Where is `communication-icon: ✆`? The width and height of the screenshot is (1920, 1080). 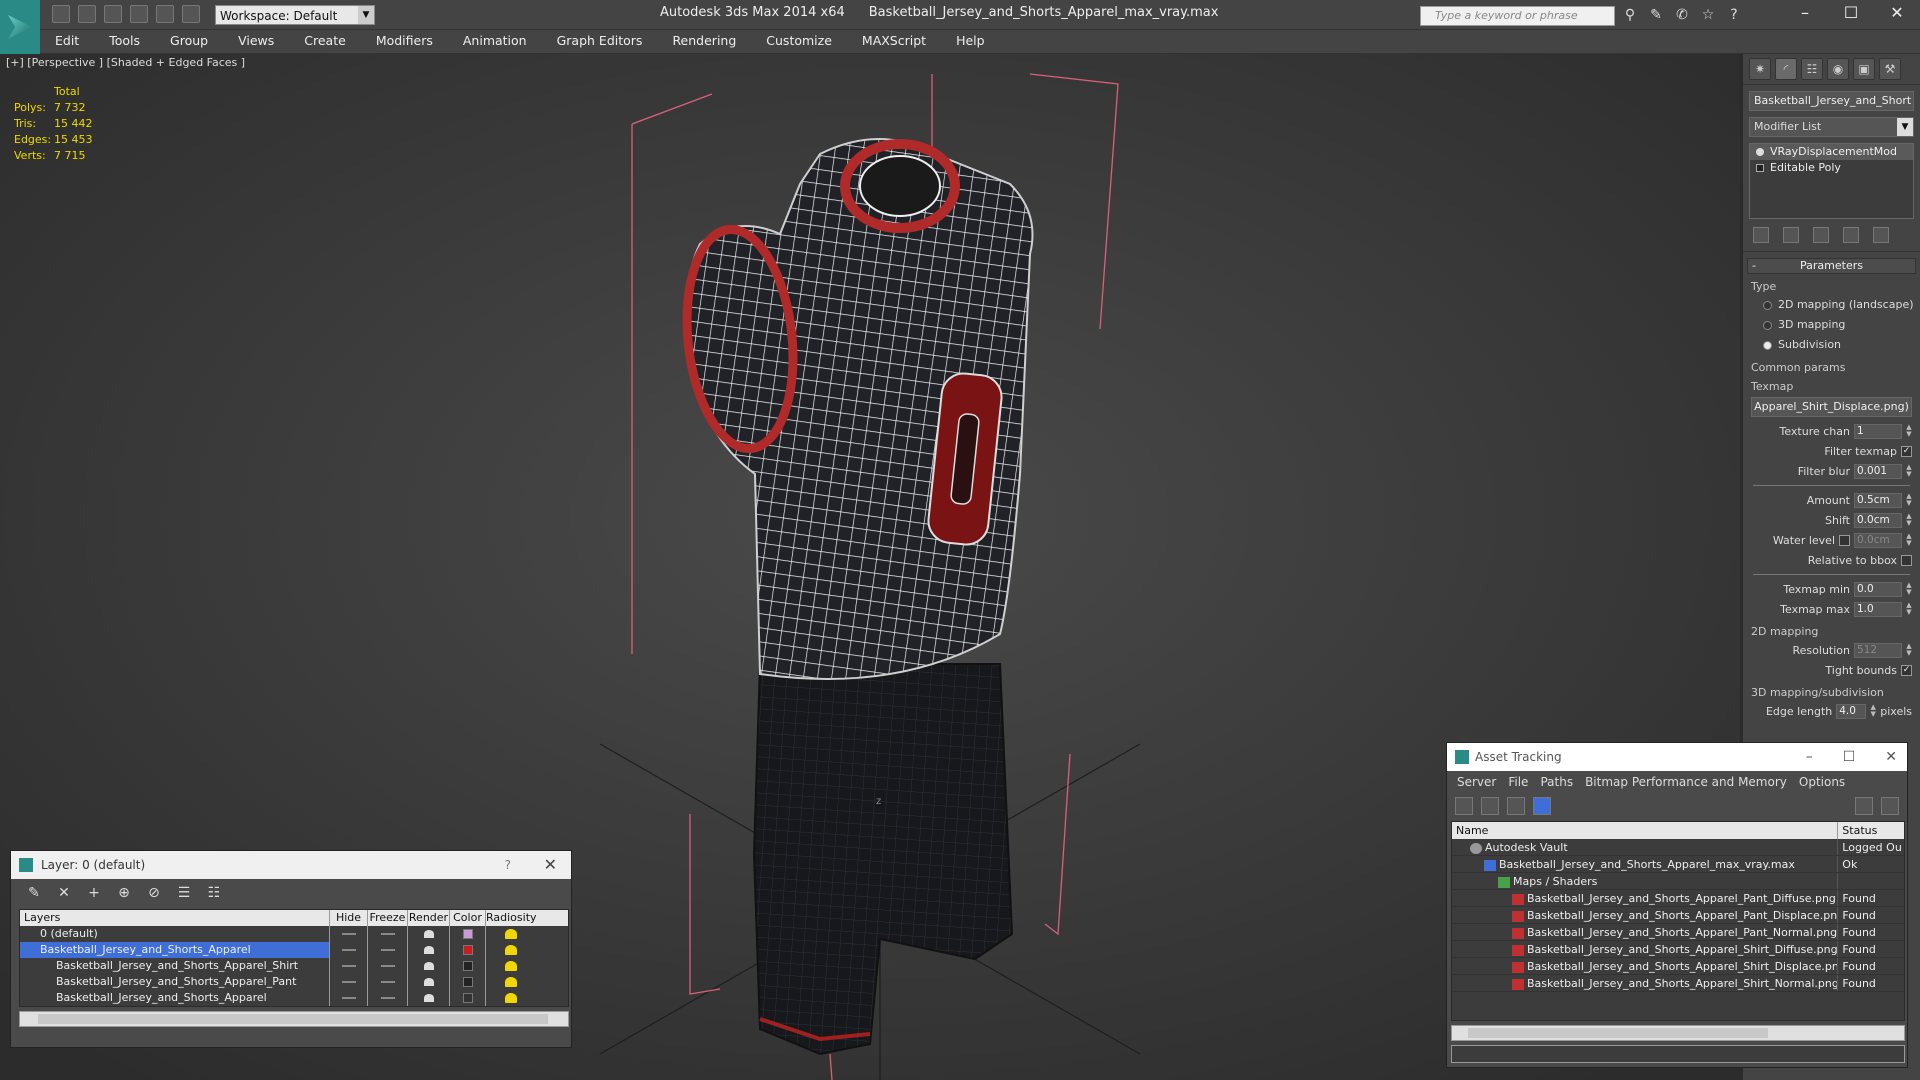
communication-icon: ✆ is located at coordinates (1682, 15).